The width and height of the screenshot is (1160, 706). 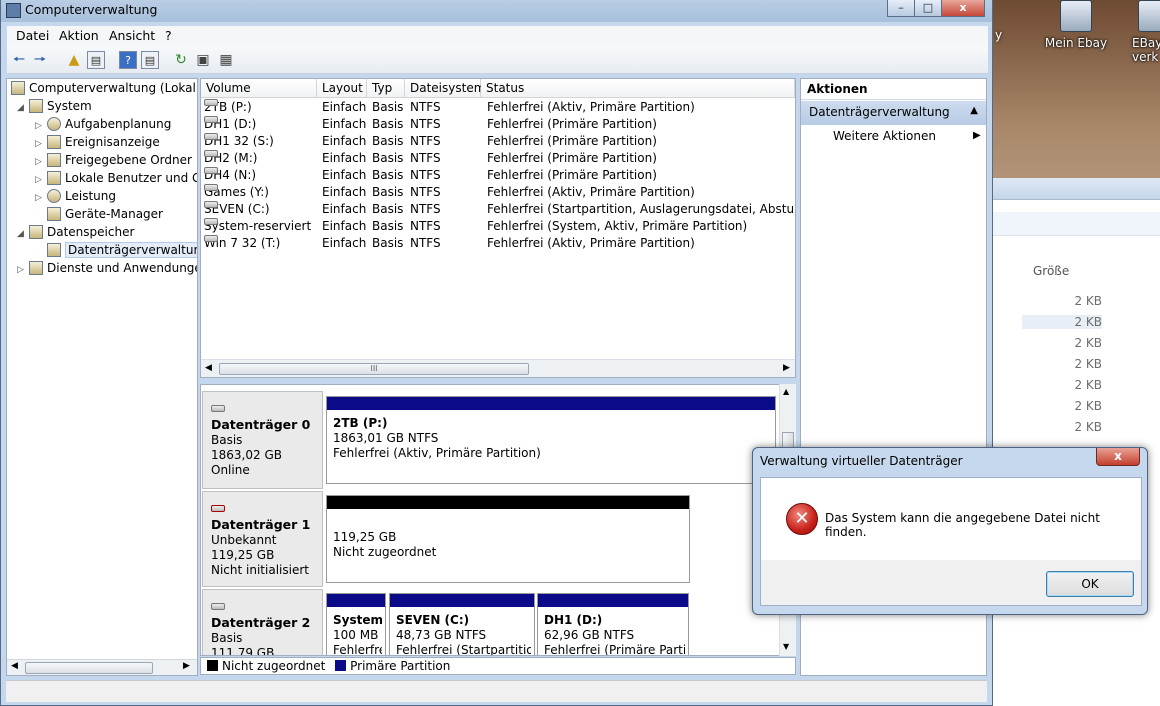 What do you see at coordinates (572, 141) in the screenshot?
I see `cell-status: Fehlerfrei (Primäre Partition)` at bounding box center [572, 141].